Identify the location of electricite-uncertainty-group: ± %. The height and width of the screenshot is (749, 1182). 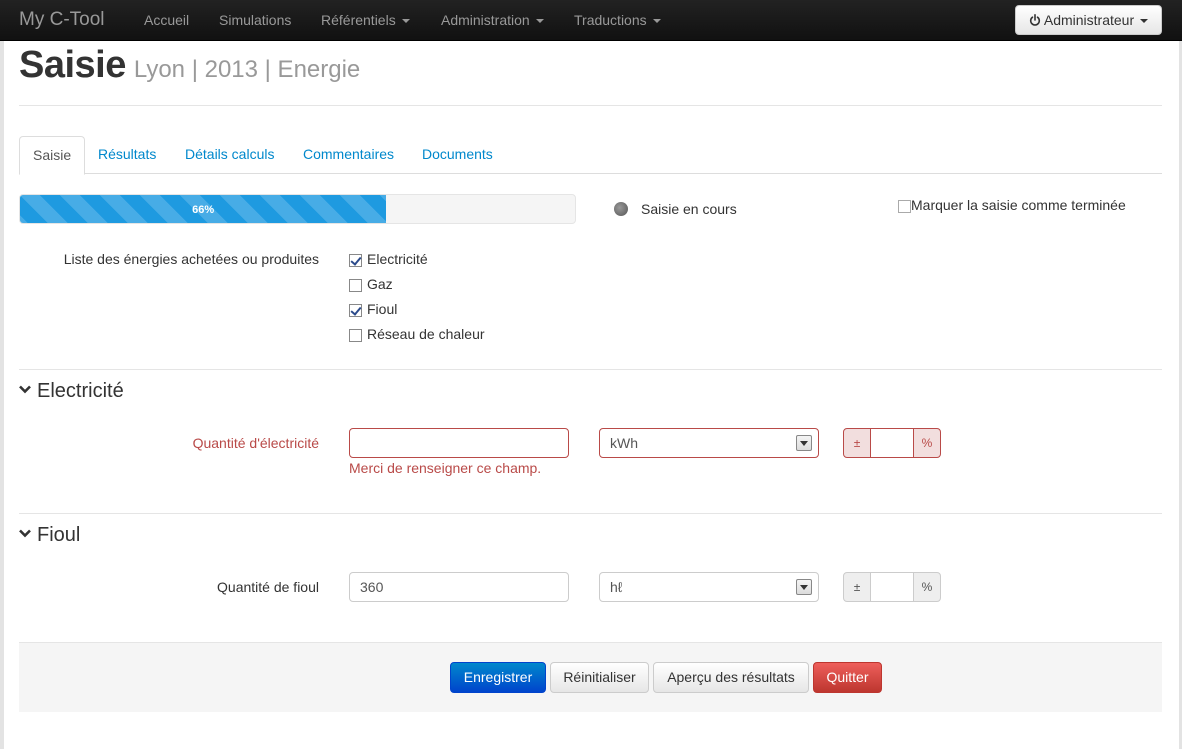
(892, 443).